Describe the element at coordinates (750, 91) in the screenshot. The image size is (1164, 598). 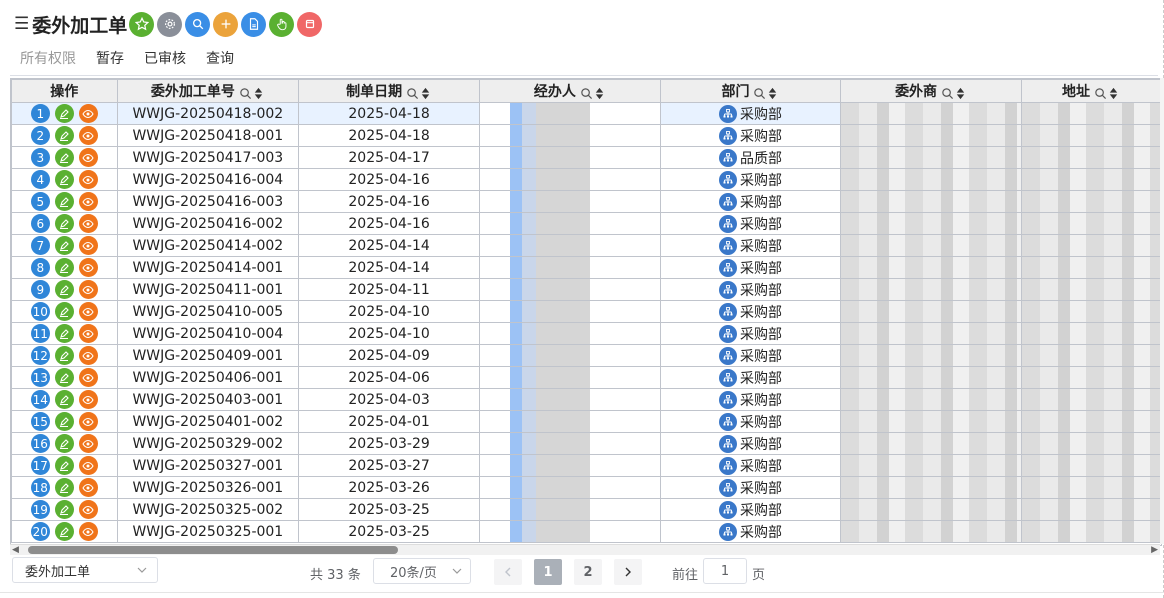
I see `column-header-dept: 部门` at that location.